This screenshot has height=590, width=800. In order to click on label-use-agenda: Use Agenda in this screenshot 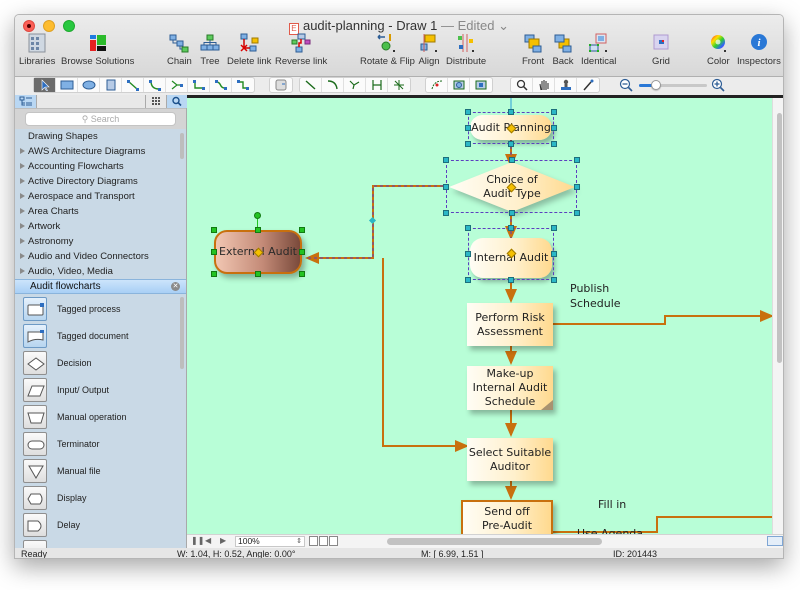, I will do `click(610, 530)`.